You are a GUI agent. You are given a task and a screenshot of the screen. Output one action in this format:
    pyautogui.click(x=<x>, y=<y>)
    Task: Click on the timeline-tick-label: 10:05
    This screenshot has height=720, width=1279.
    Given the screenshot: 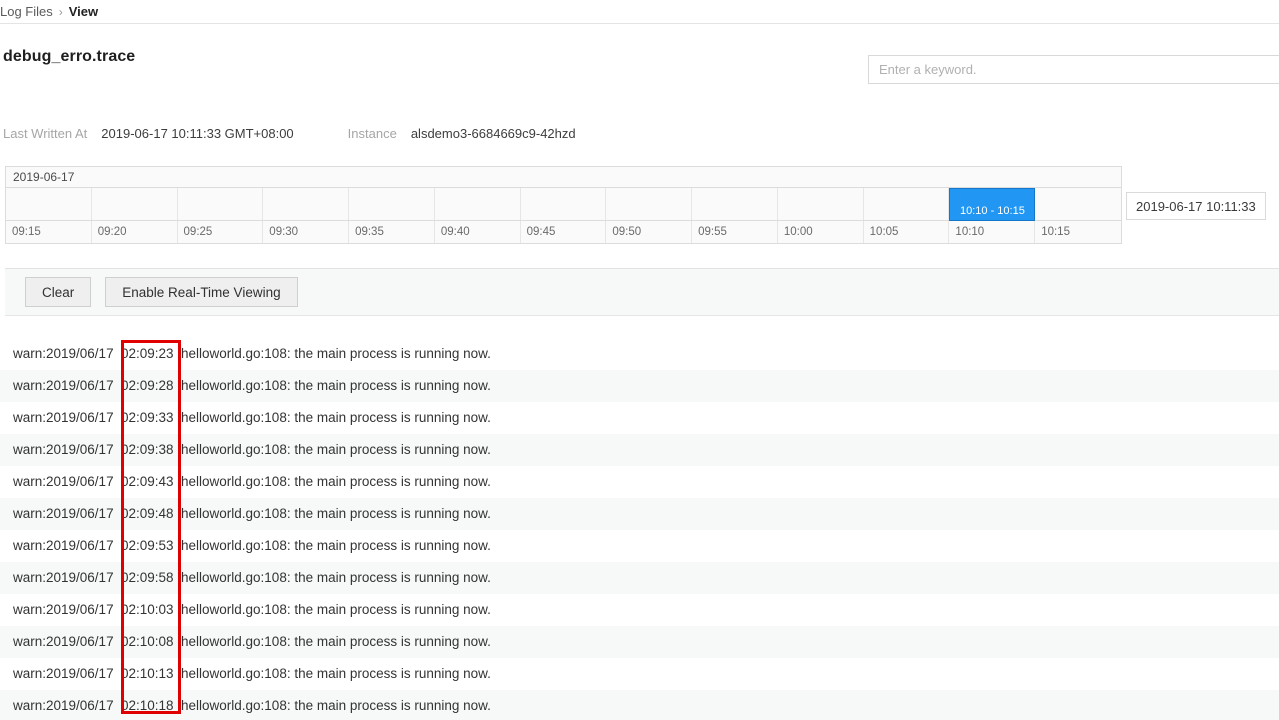 What is the action you would take?
    pyautogui.click(x=907, y=232)
    